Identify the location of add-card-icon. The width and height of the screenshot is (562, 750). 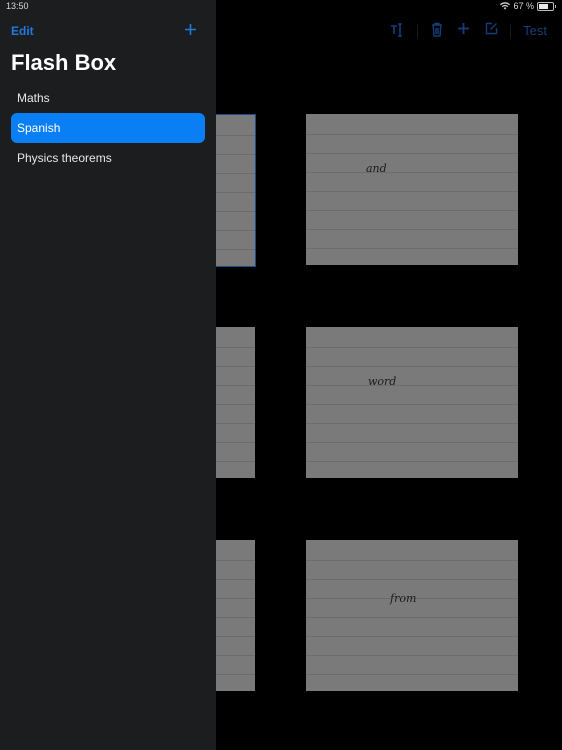
(463, 31).